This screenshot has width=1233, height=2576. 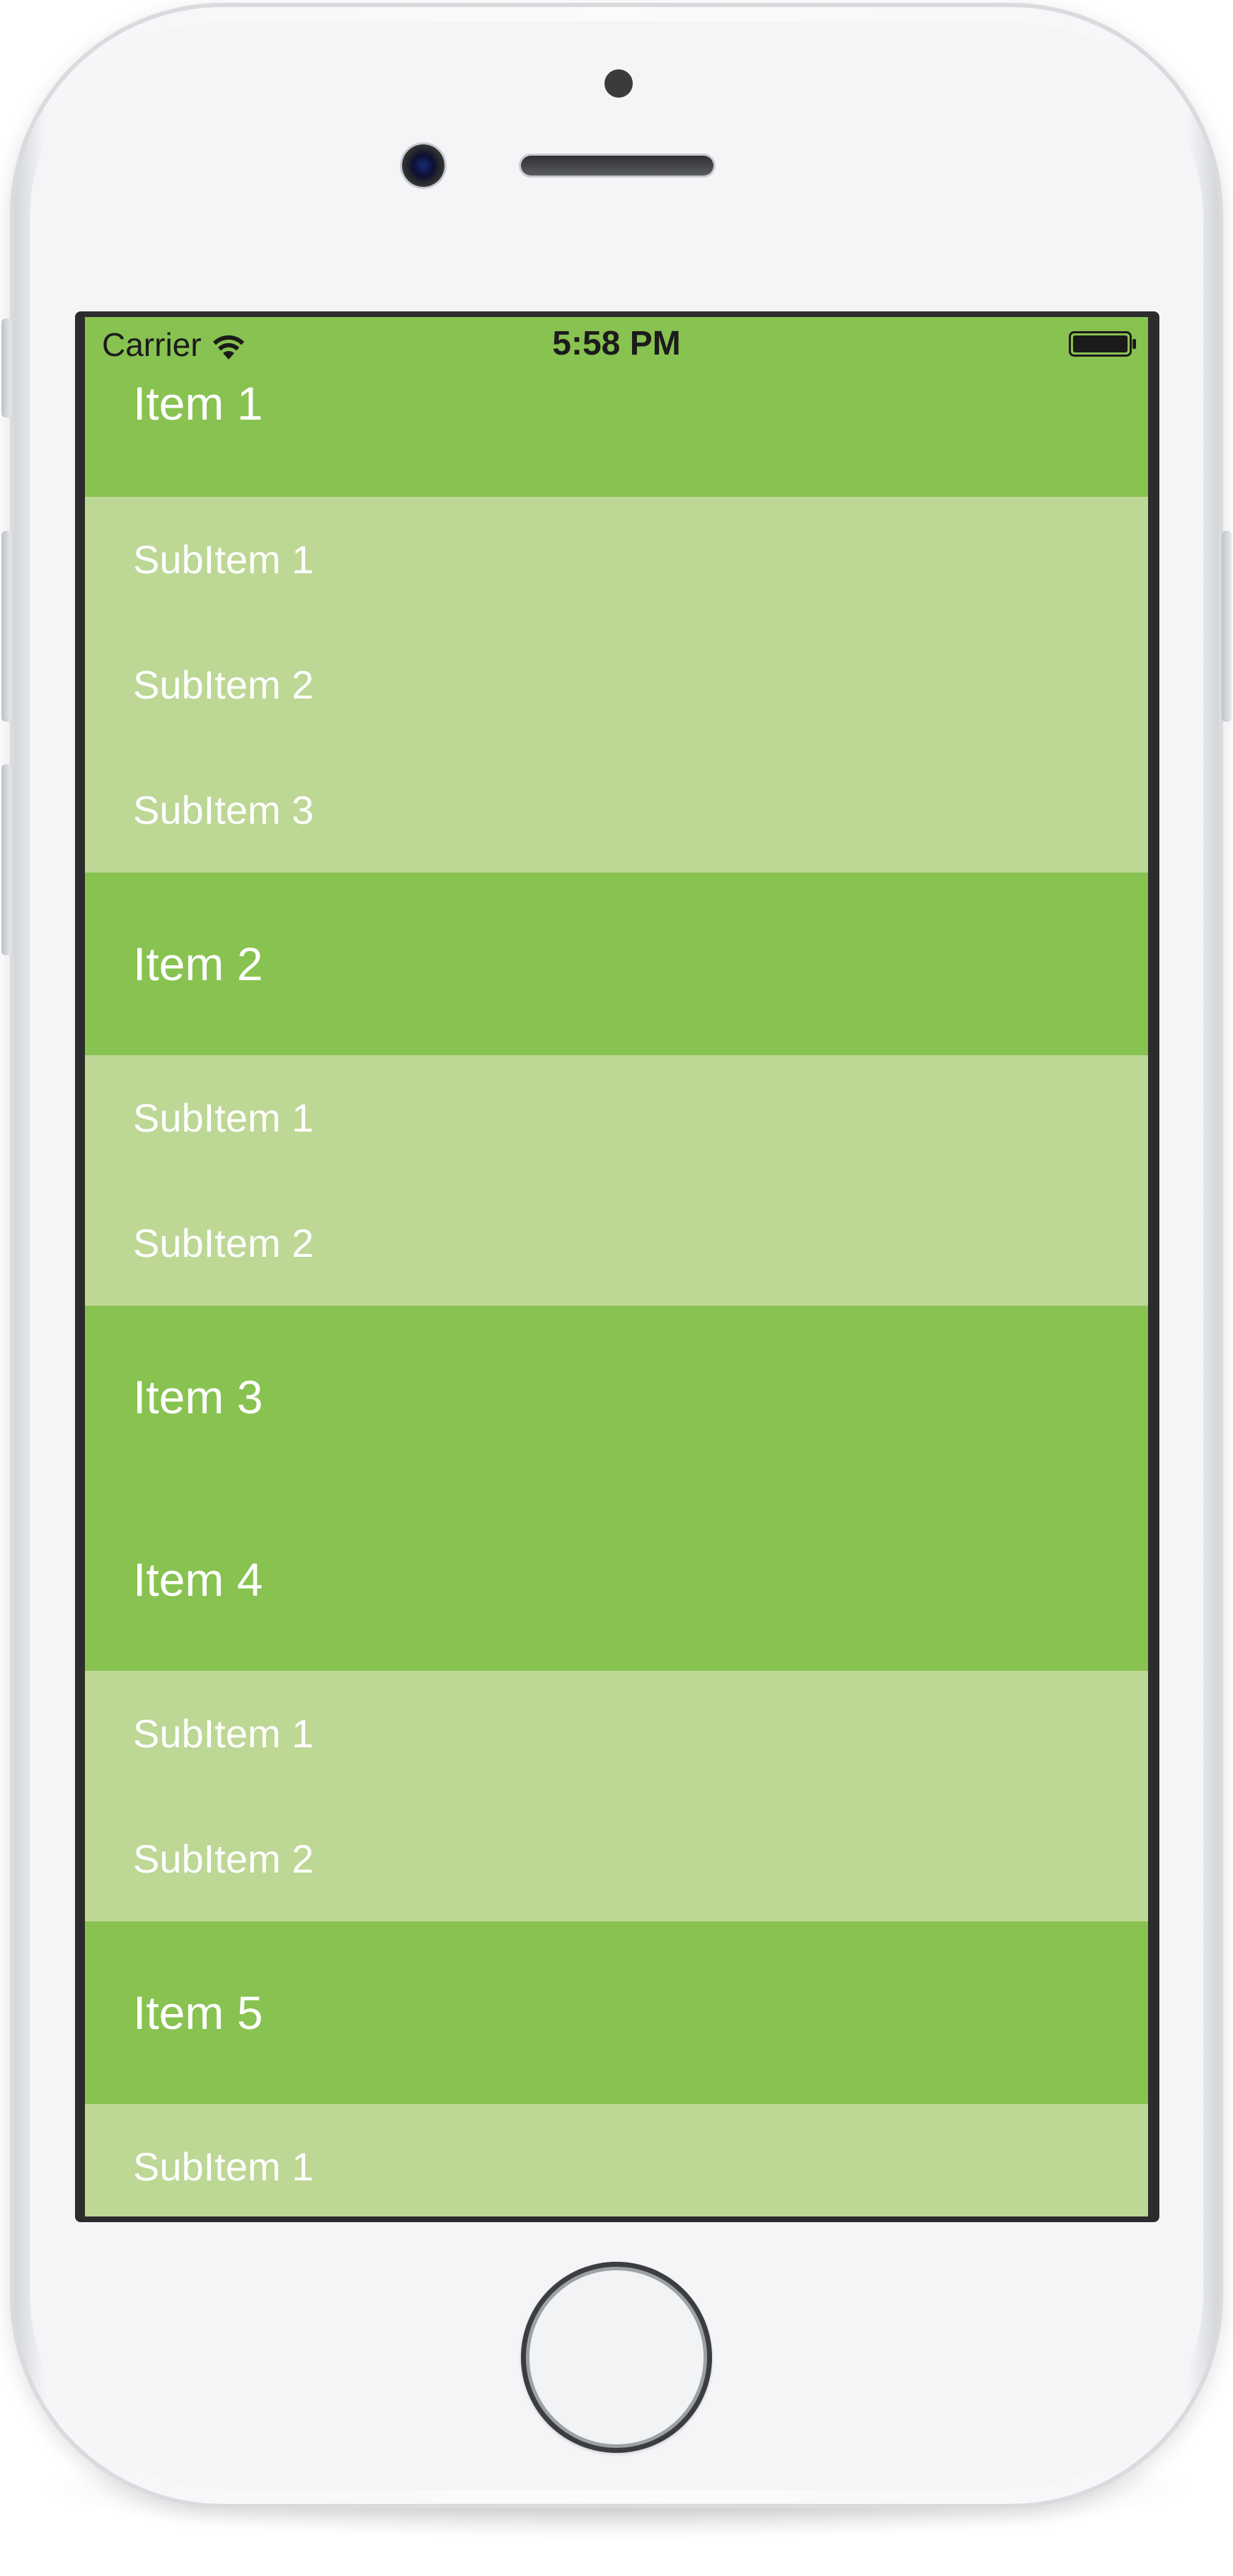 I want to click on section-header-label: Item 4, so click(x=198, y=1579).